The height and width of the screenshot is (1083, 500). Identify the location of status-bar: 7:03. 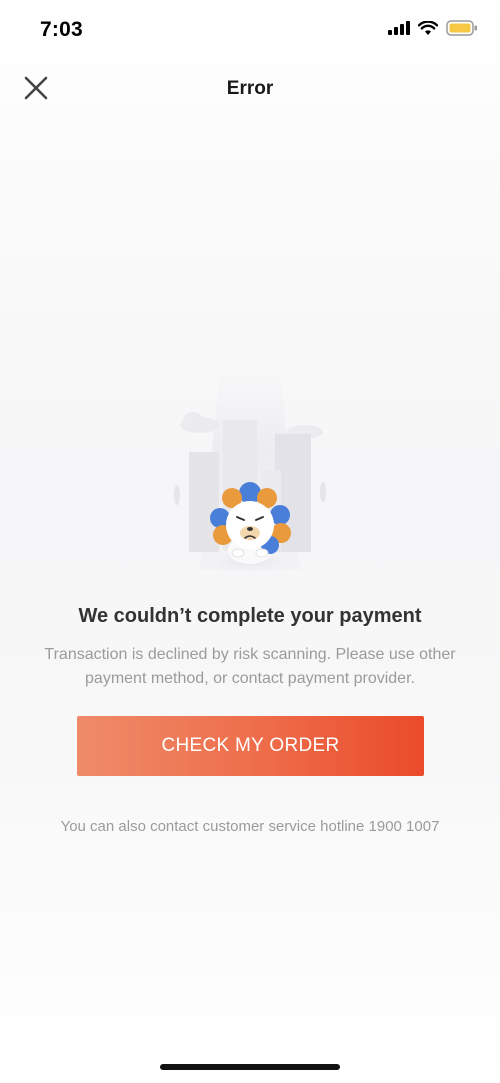
(250, 30).